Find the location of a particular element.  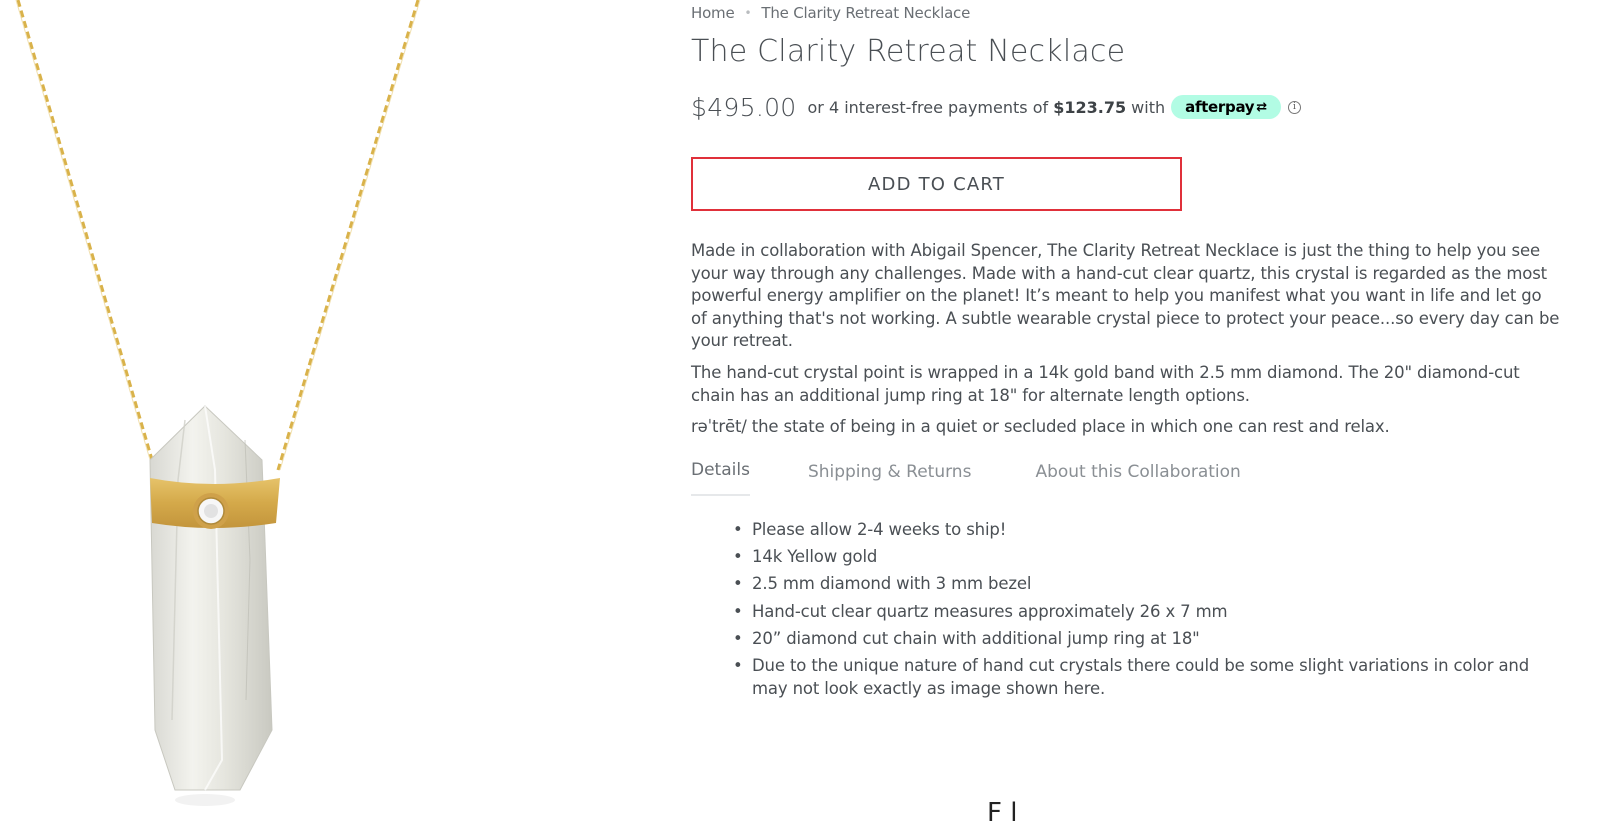

installments-amount: $123.75 is located at coordinates (1090, 107).